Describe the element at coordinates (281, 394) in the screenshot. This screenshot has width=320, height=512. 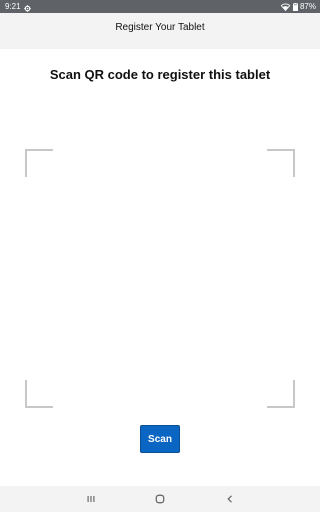
I see `viewfinder-corner-bottom-right` at that location.